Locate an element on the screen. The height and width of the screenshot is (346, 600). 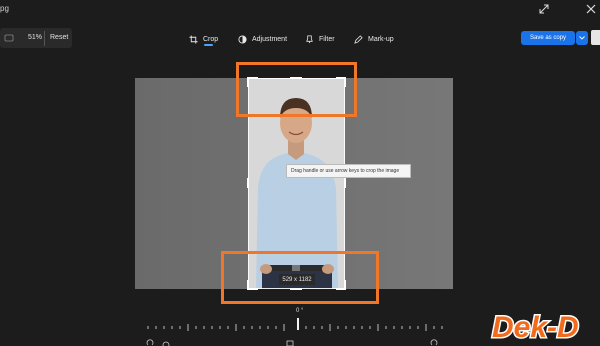
tab-crop-label: Crop is located at coordinates (211, 39).